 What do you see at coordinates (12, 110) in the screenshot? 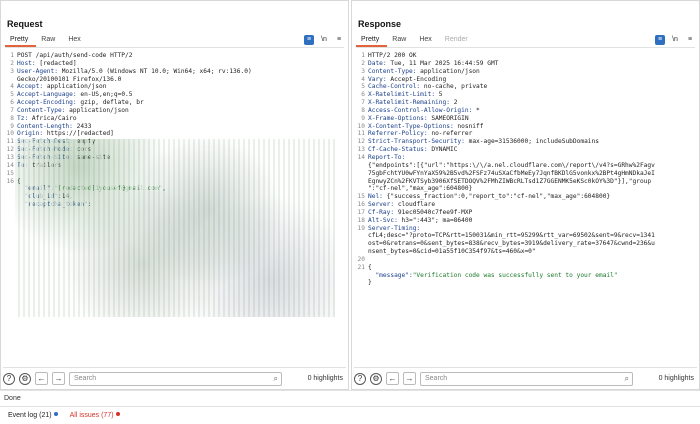
I see `line-number: 7` at bounding box center [12, 110].